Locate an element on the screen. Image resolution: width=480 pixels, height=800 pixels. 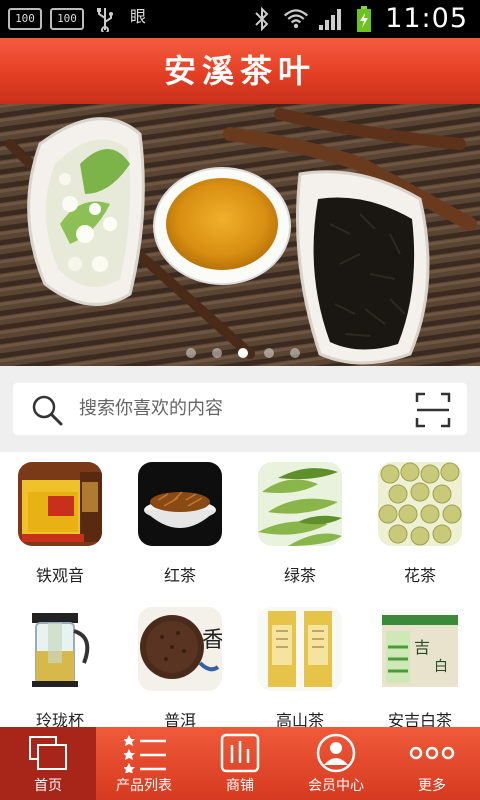
nav-label: 会员中心 is located at coordinates (336, 786).